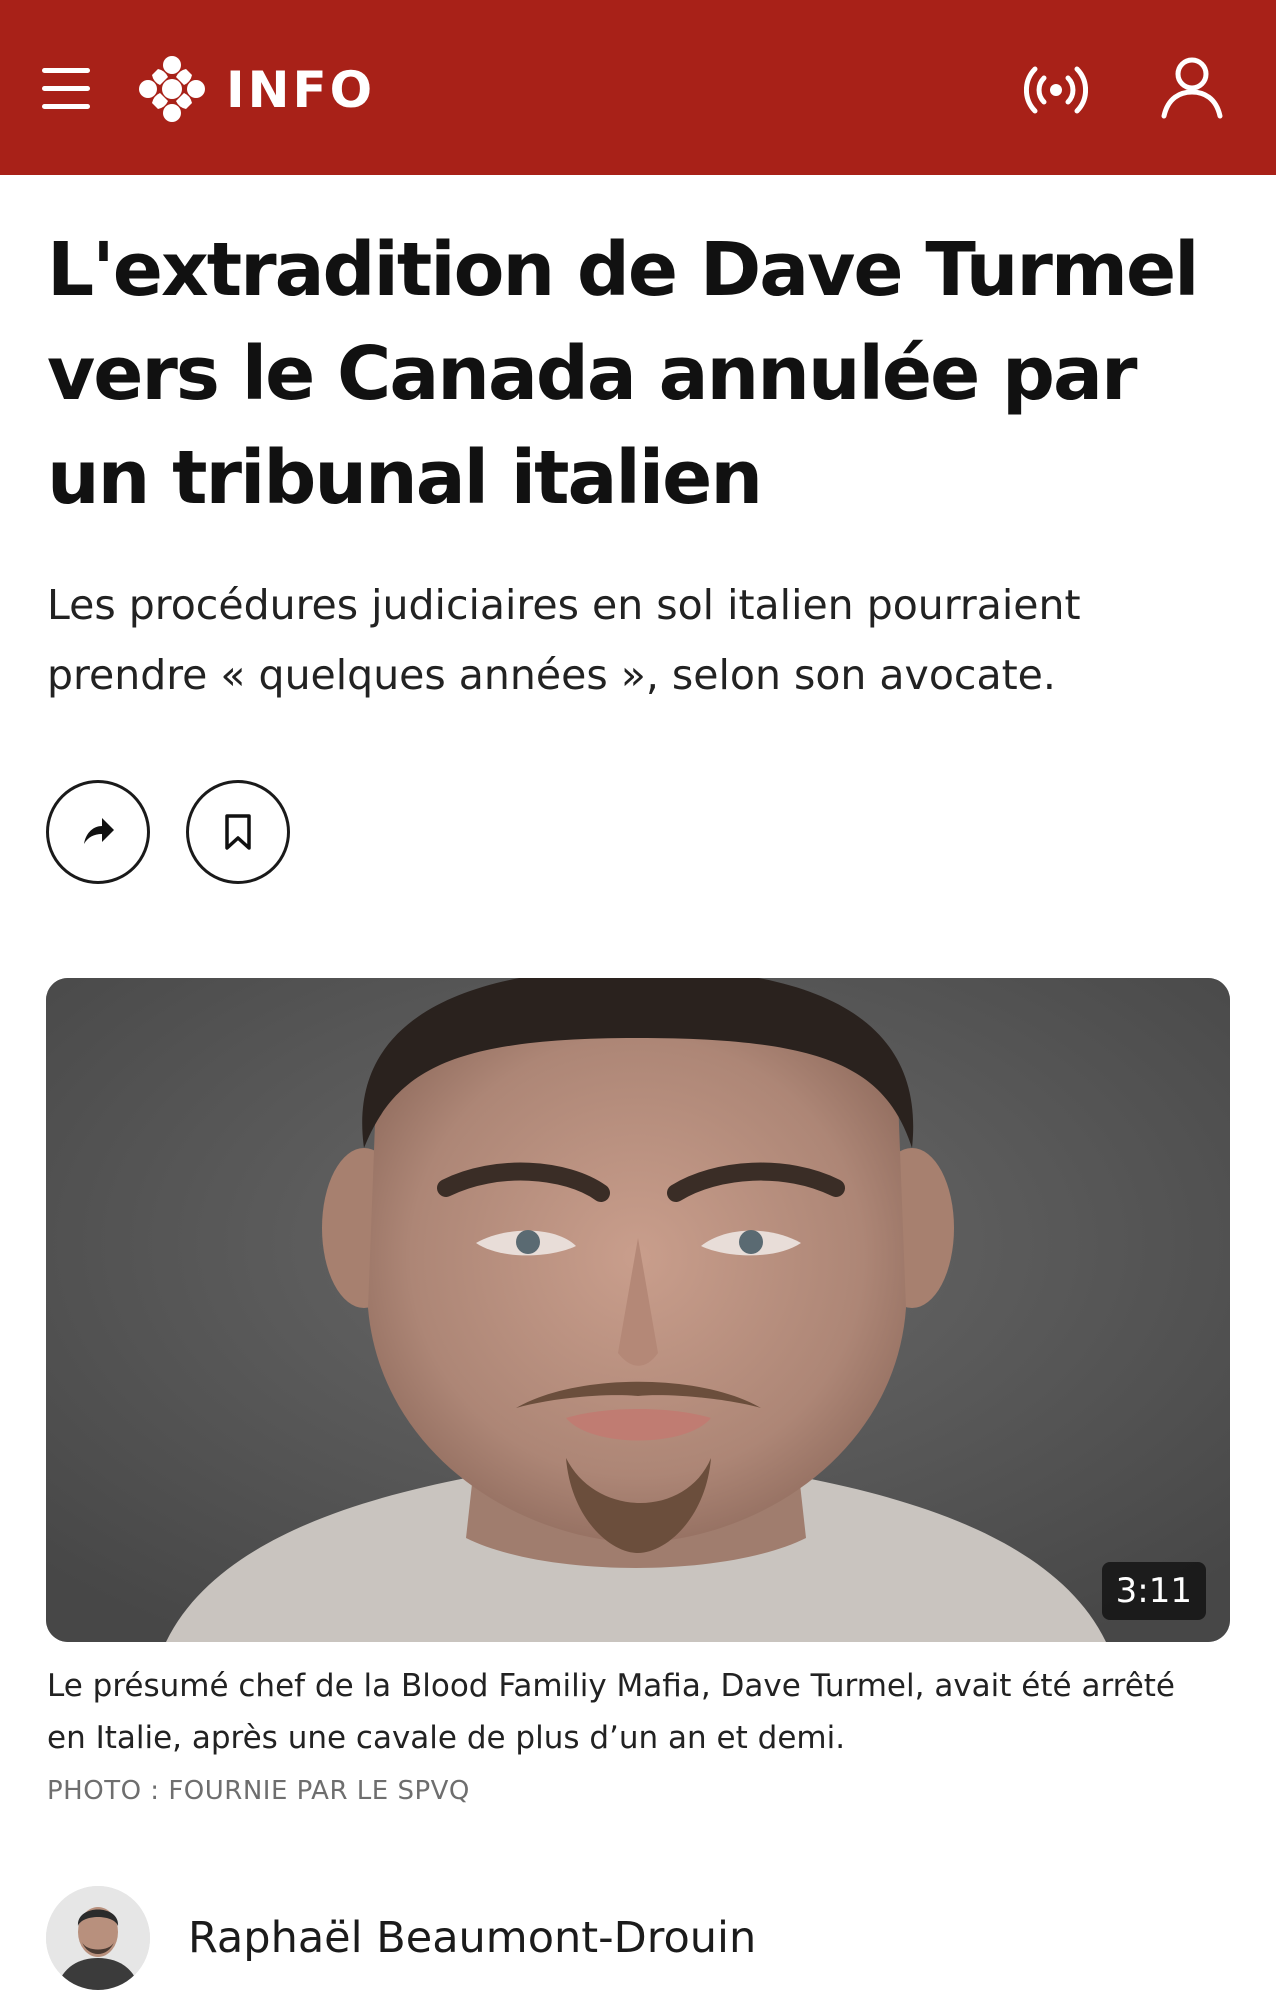 The image size is (1276, 2000). Describe the element at coordinates (66, 70) in the screenshot. I see `hamburger-menu-icon` at that location.